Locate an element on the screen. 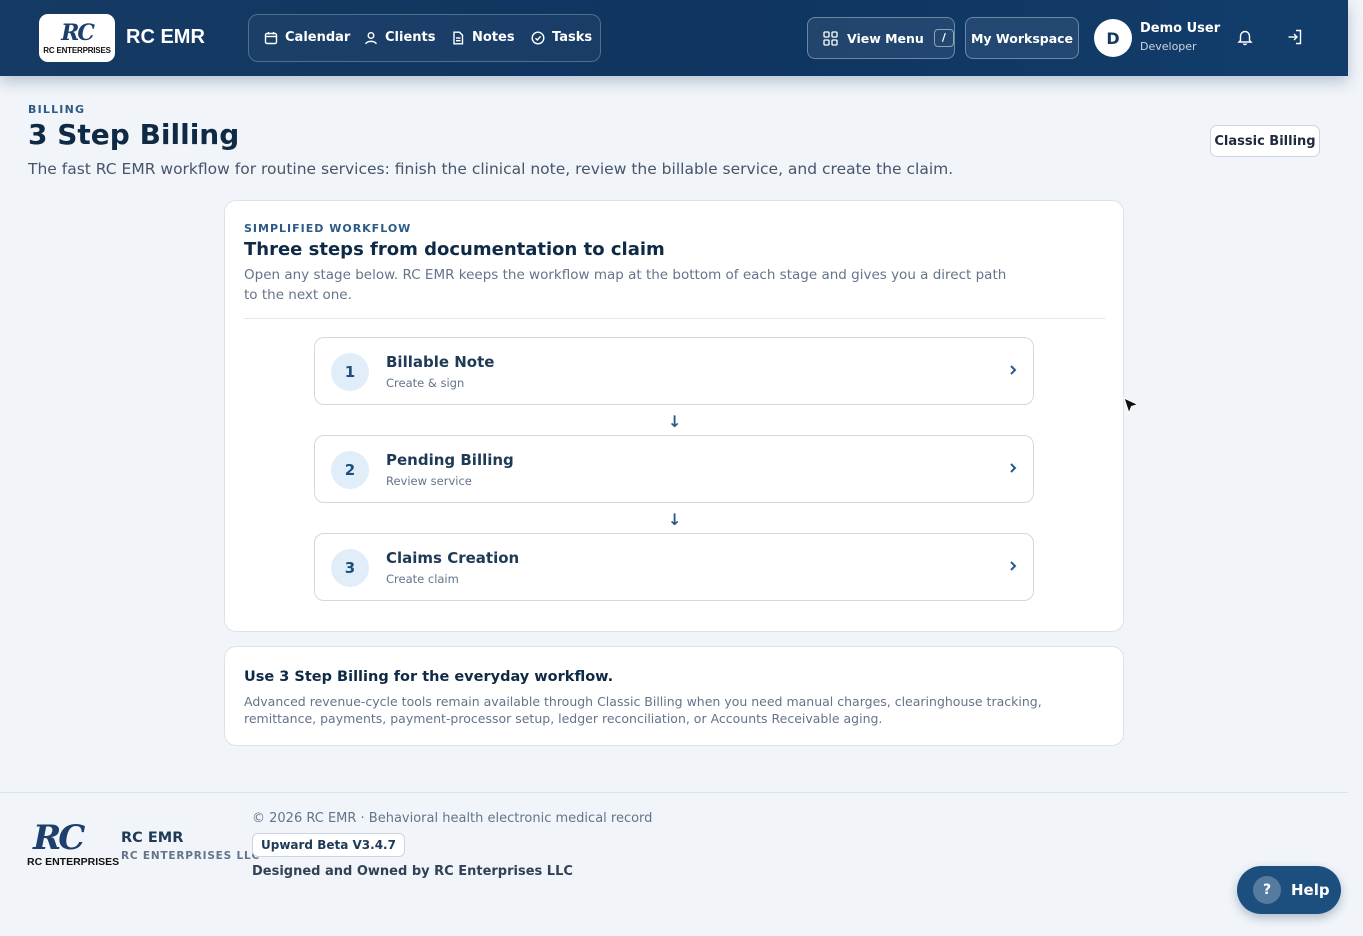 This screenshot has width=1363, height=936. user-role: Developer is located at coordinates (1168, 46).